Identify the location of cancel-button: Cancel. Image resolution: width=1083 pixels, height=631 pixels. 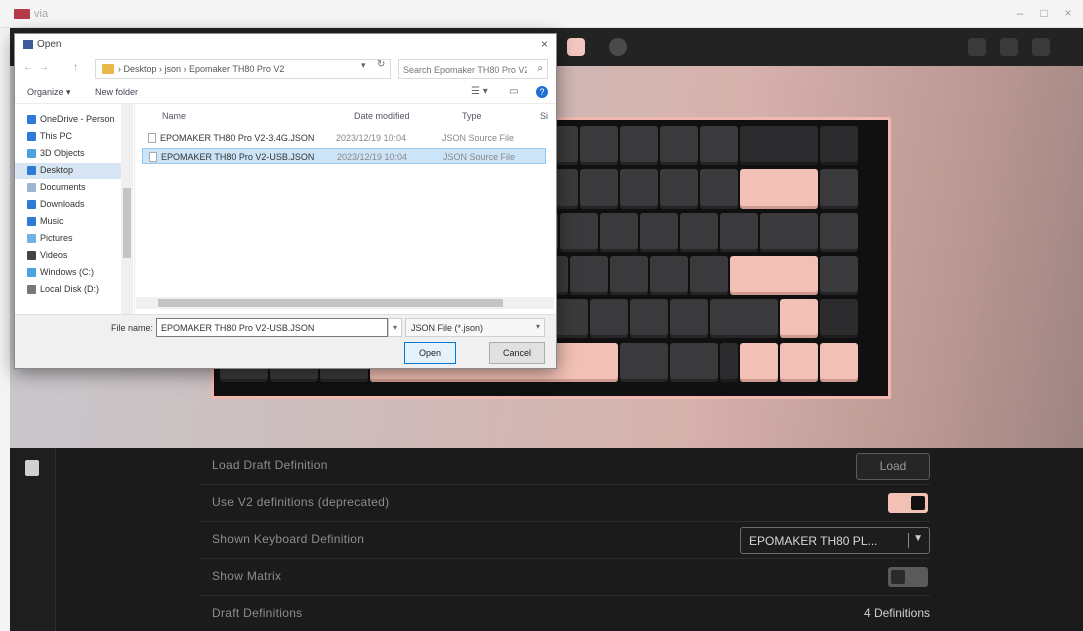
(517, 353).